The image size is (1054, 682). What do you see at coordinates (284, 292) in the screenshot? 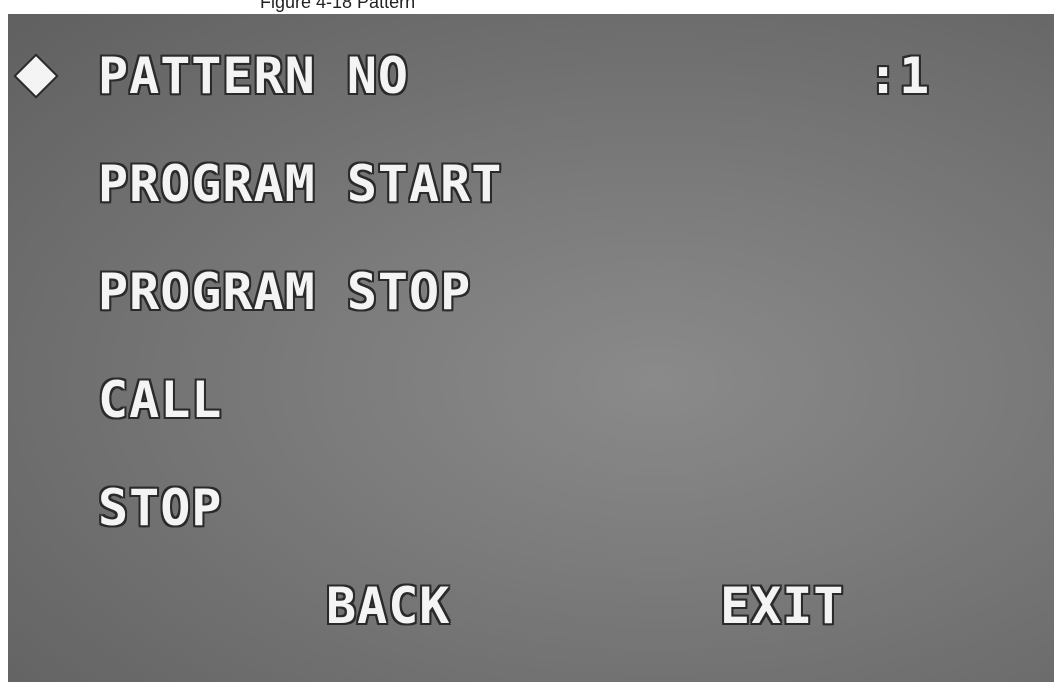
I see `menu-item-program-stop: PROGRAM STOP` at bounding box center [284, 292].